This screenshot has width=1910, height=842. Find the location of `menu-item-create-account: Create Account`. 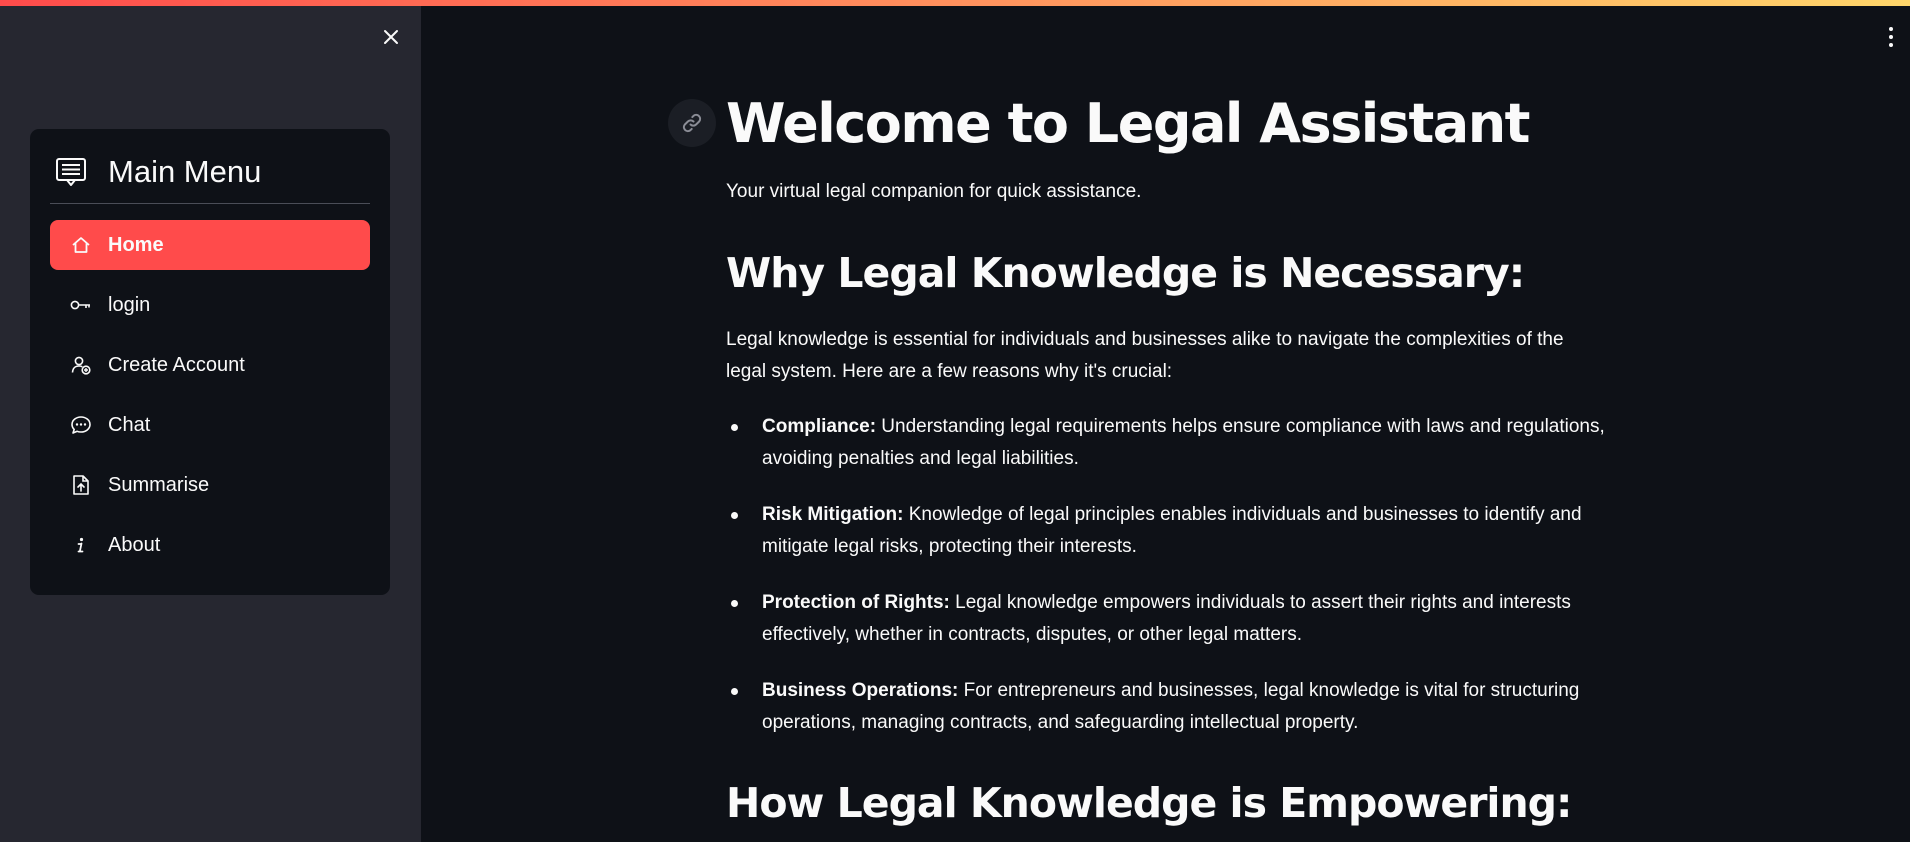

menu-item-create-account: Create Account is located at coordinates (210, 365).